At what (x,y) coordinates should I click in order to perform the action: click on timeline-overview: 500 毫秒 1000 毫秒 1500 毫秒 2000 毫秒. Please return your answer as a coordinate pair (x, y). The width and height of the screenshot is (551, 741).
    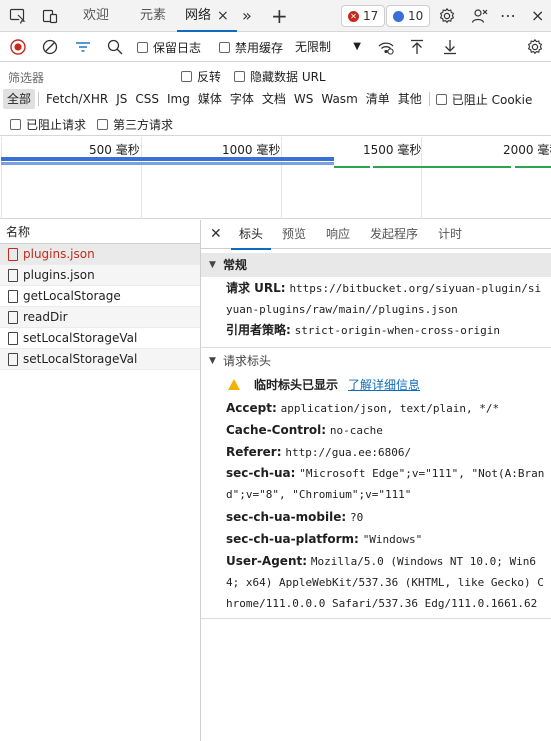
    Looking at the image, I should click on (275, 178).